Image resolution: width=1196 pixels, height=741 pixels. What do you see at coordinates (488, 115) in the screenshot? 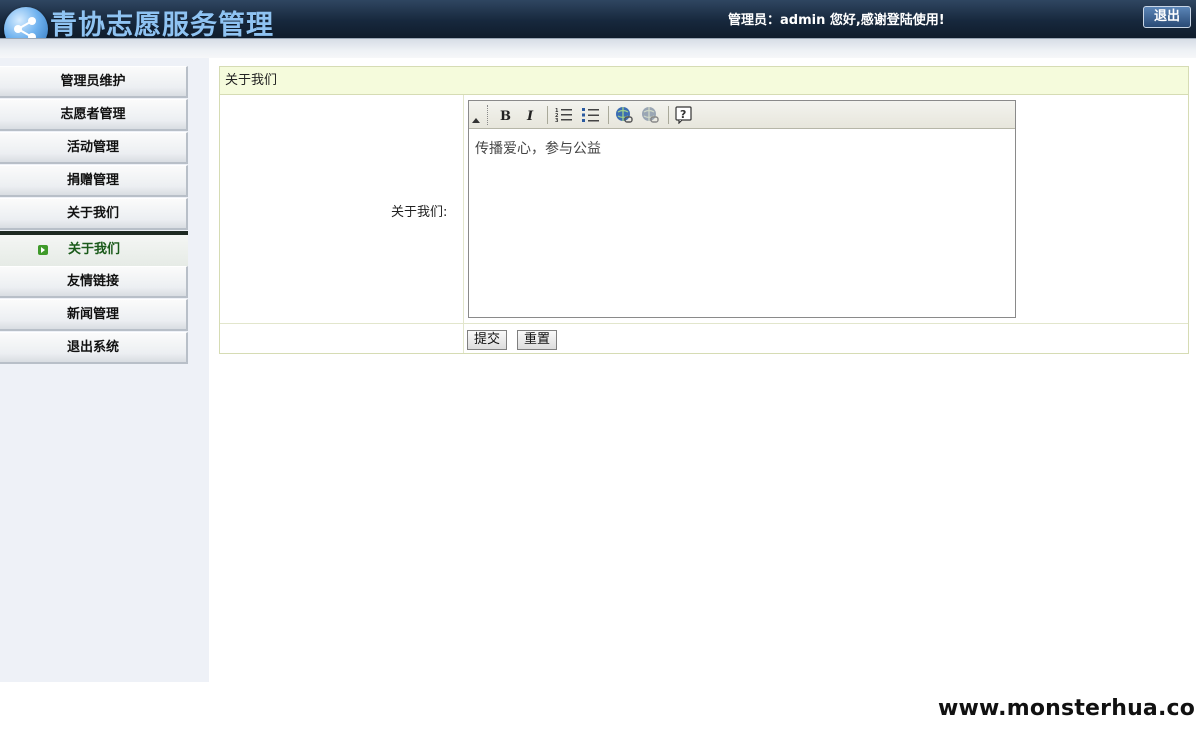
I see `toolbar-handle` at bounding box center [488, 115].